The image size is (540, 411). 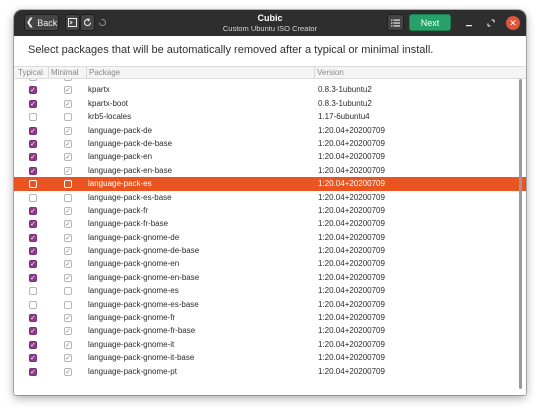 I want to click on package-row: language-pack-es 1:20.04+20200709, so click(x=270, y=184).